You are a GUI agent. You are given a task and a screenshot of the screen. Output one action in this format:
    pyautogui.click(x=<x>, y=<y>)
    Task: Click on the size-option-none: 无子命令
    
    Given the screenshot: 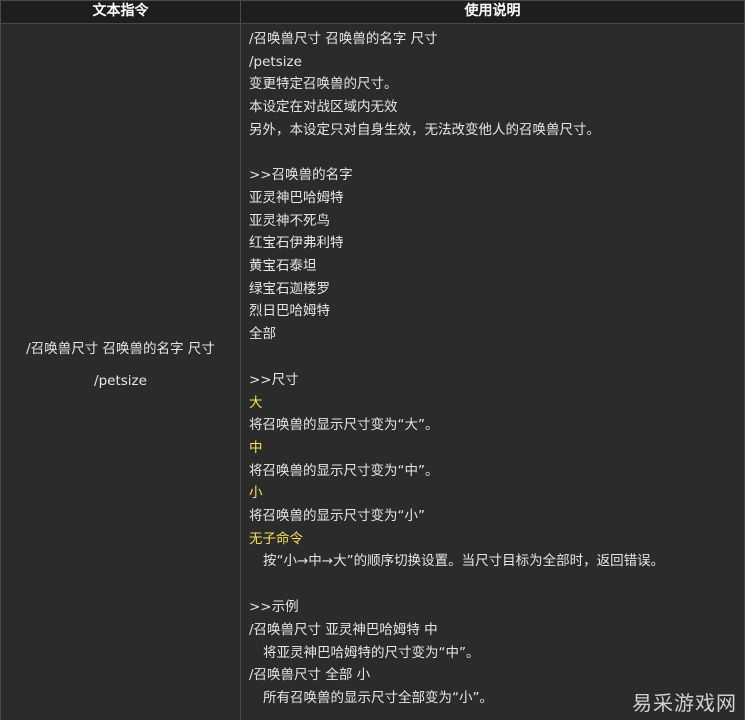 What is the action you would take?
    pyautogui.click(x=276, y=539)
    